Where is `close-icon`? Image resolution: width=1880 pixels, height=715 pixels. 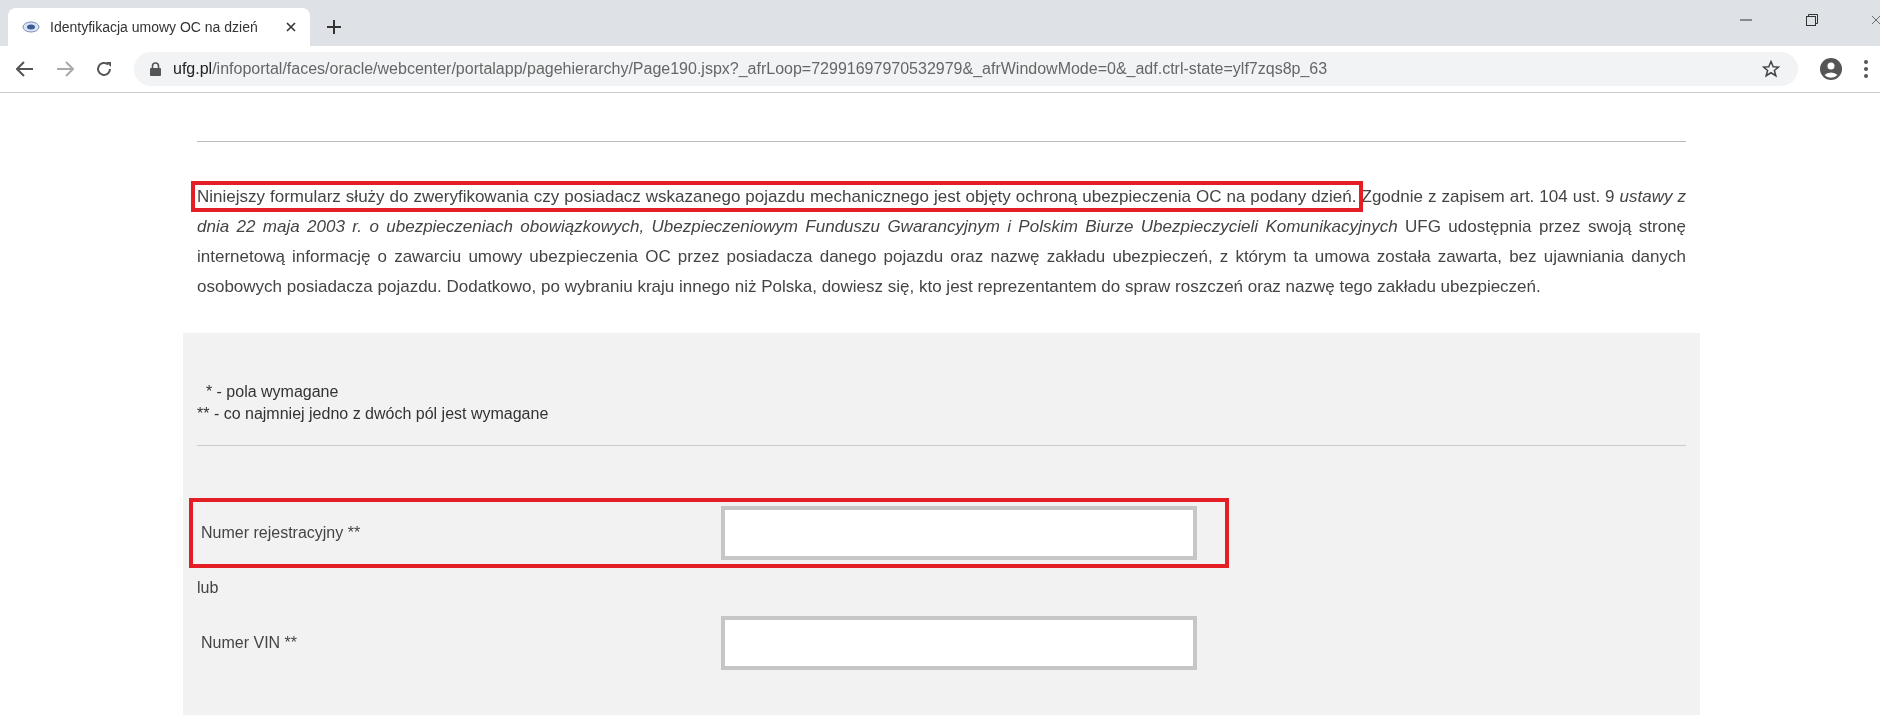 close-icon is located at coordinates (291, 27).